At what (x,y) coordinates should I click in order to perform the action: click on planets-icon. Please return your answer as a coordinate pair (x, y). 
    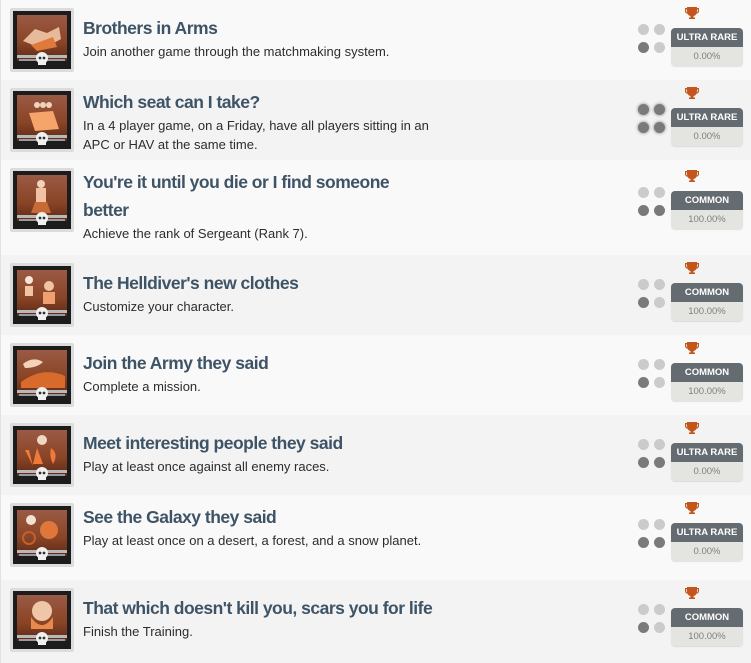
    Looking at the image, I should click on (42, 535).